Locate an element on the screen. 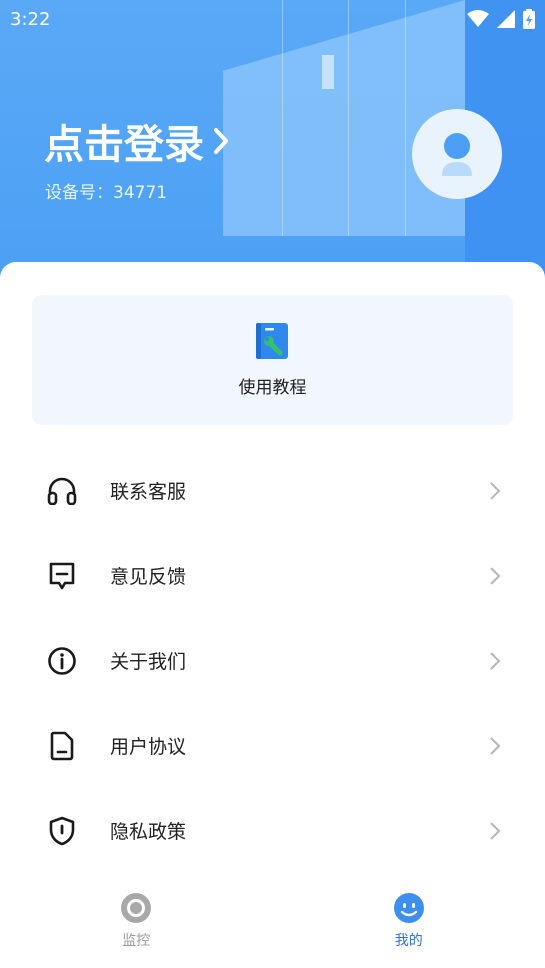  menu-item-privacy-policy: 隐私政策 is located at coordinates (272, 830).